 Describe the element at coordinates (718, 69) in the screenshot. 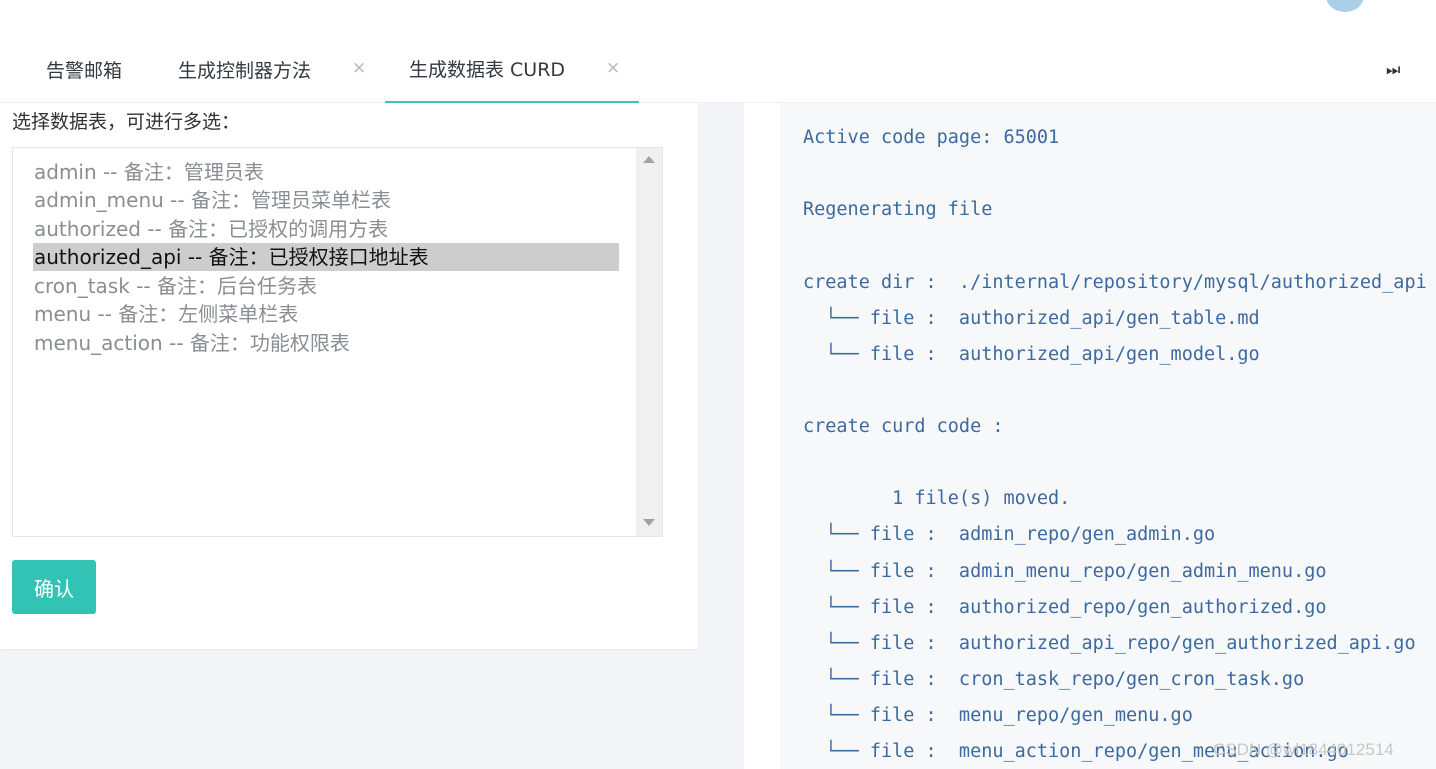

I see `tab-bar: 告警邮箱 生成控制器方法 × 生成数据表 CURD ×` at that location.